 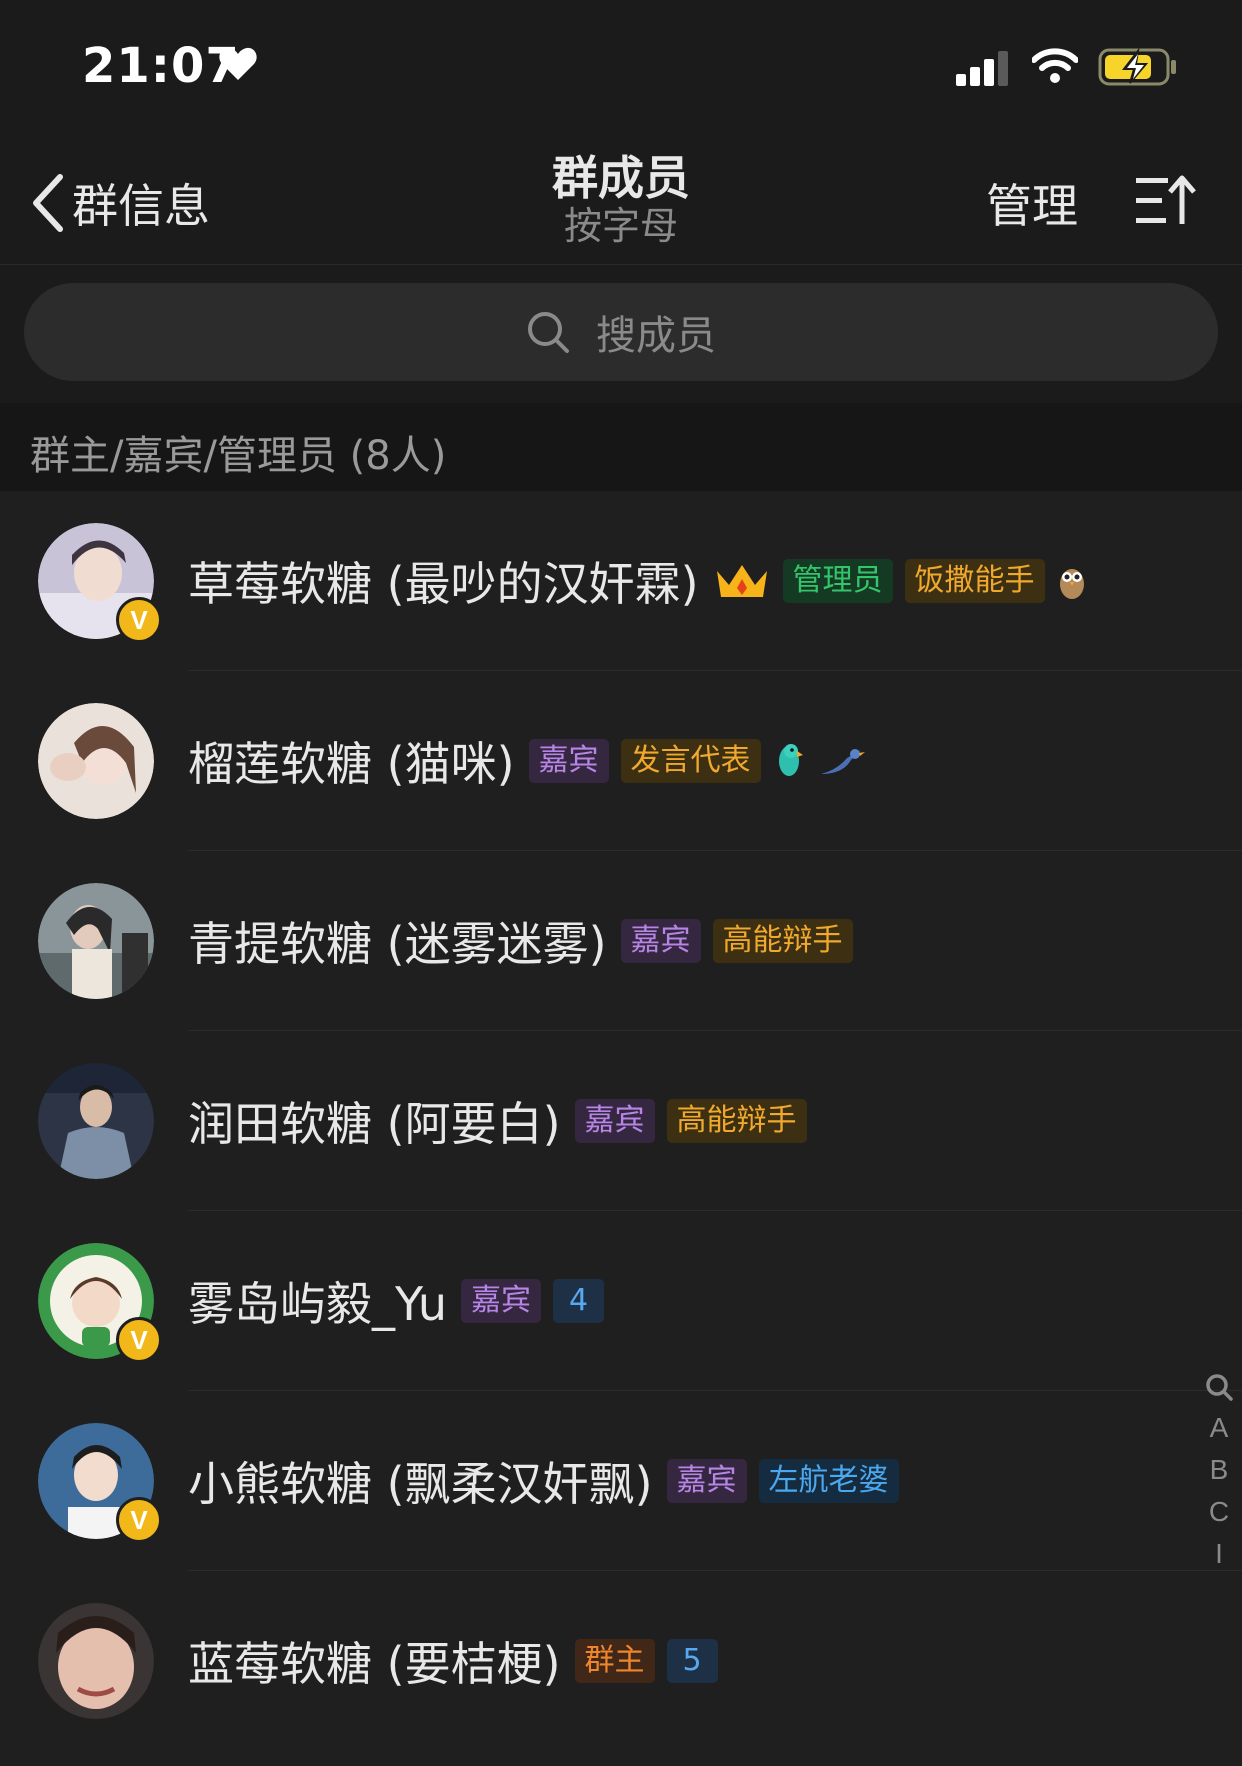 I want to click on bird-icon, so click(x=842, y=761).